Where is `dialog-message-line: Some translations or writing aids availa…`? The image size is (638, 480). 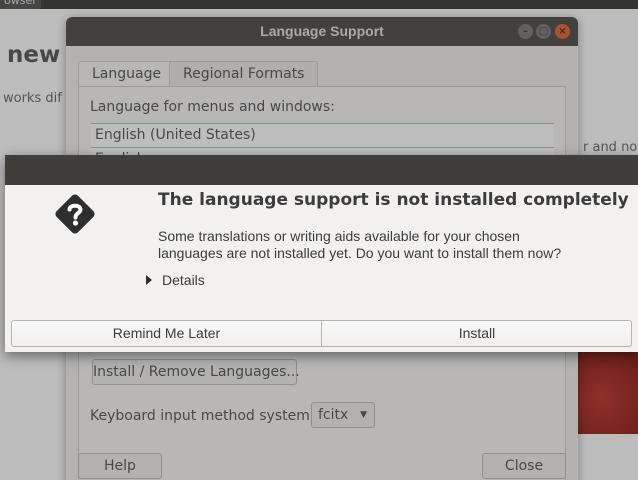 dialog-message-line: Some translations or writing aids availa… is located at coordinates (339, 236).